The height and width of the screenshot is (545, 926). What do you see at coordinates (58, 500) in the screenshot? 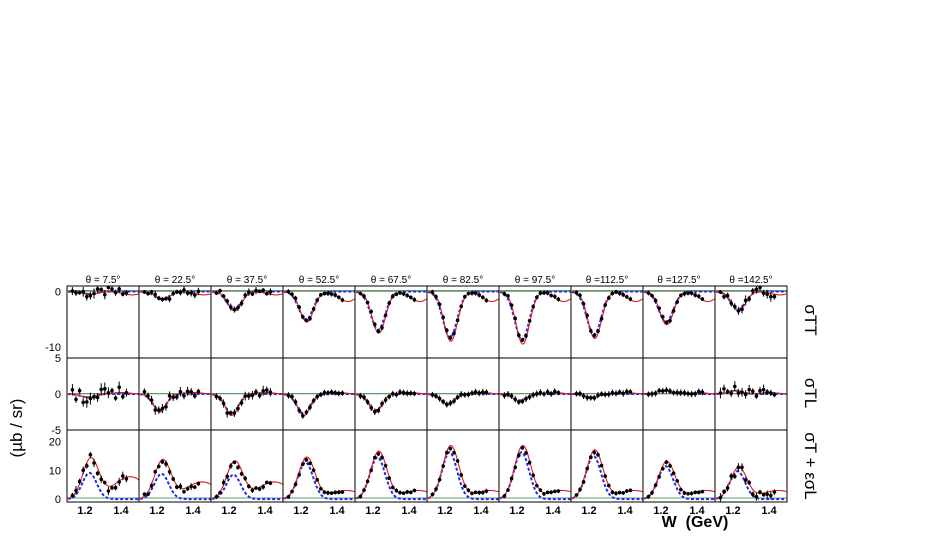
I see `y-tick-label: 0` at bounding box center [58, 500].